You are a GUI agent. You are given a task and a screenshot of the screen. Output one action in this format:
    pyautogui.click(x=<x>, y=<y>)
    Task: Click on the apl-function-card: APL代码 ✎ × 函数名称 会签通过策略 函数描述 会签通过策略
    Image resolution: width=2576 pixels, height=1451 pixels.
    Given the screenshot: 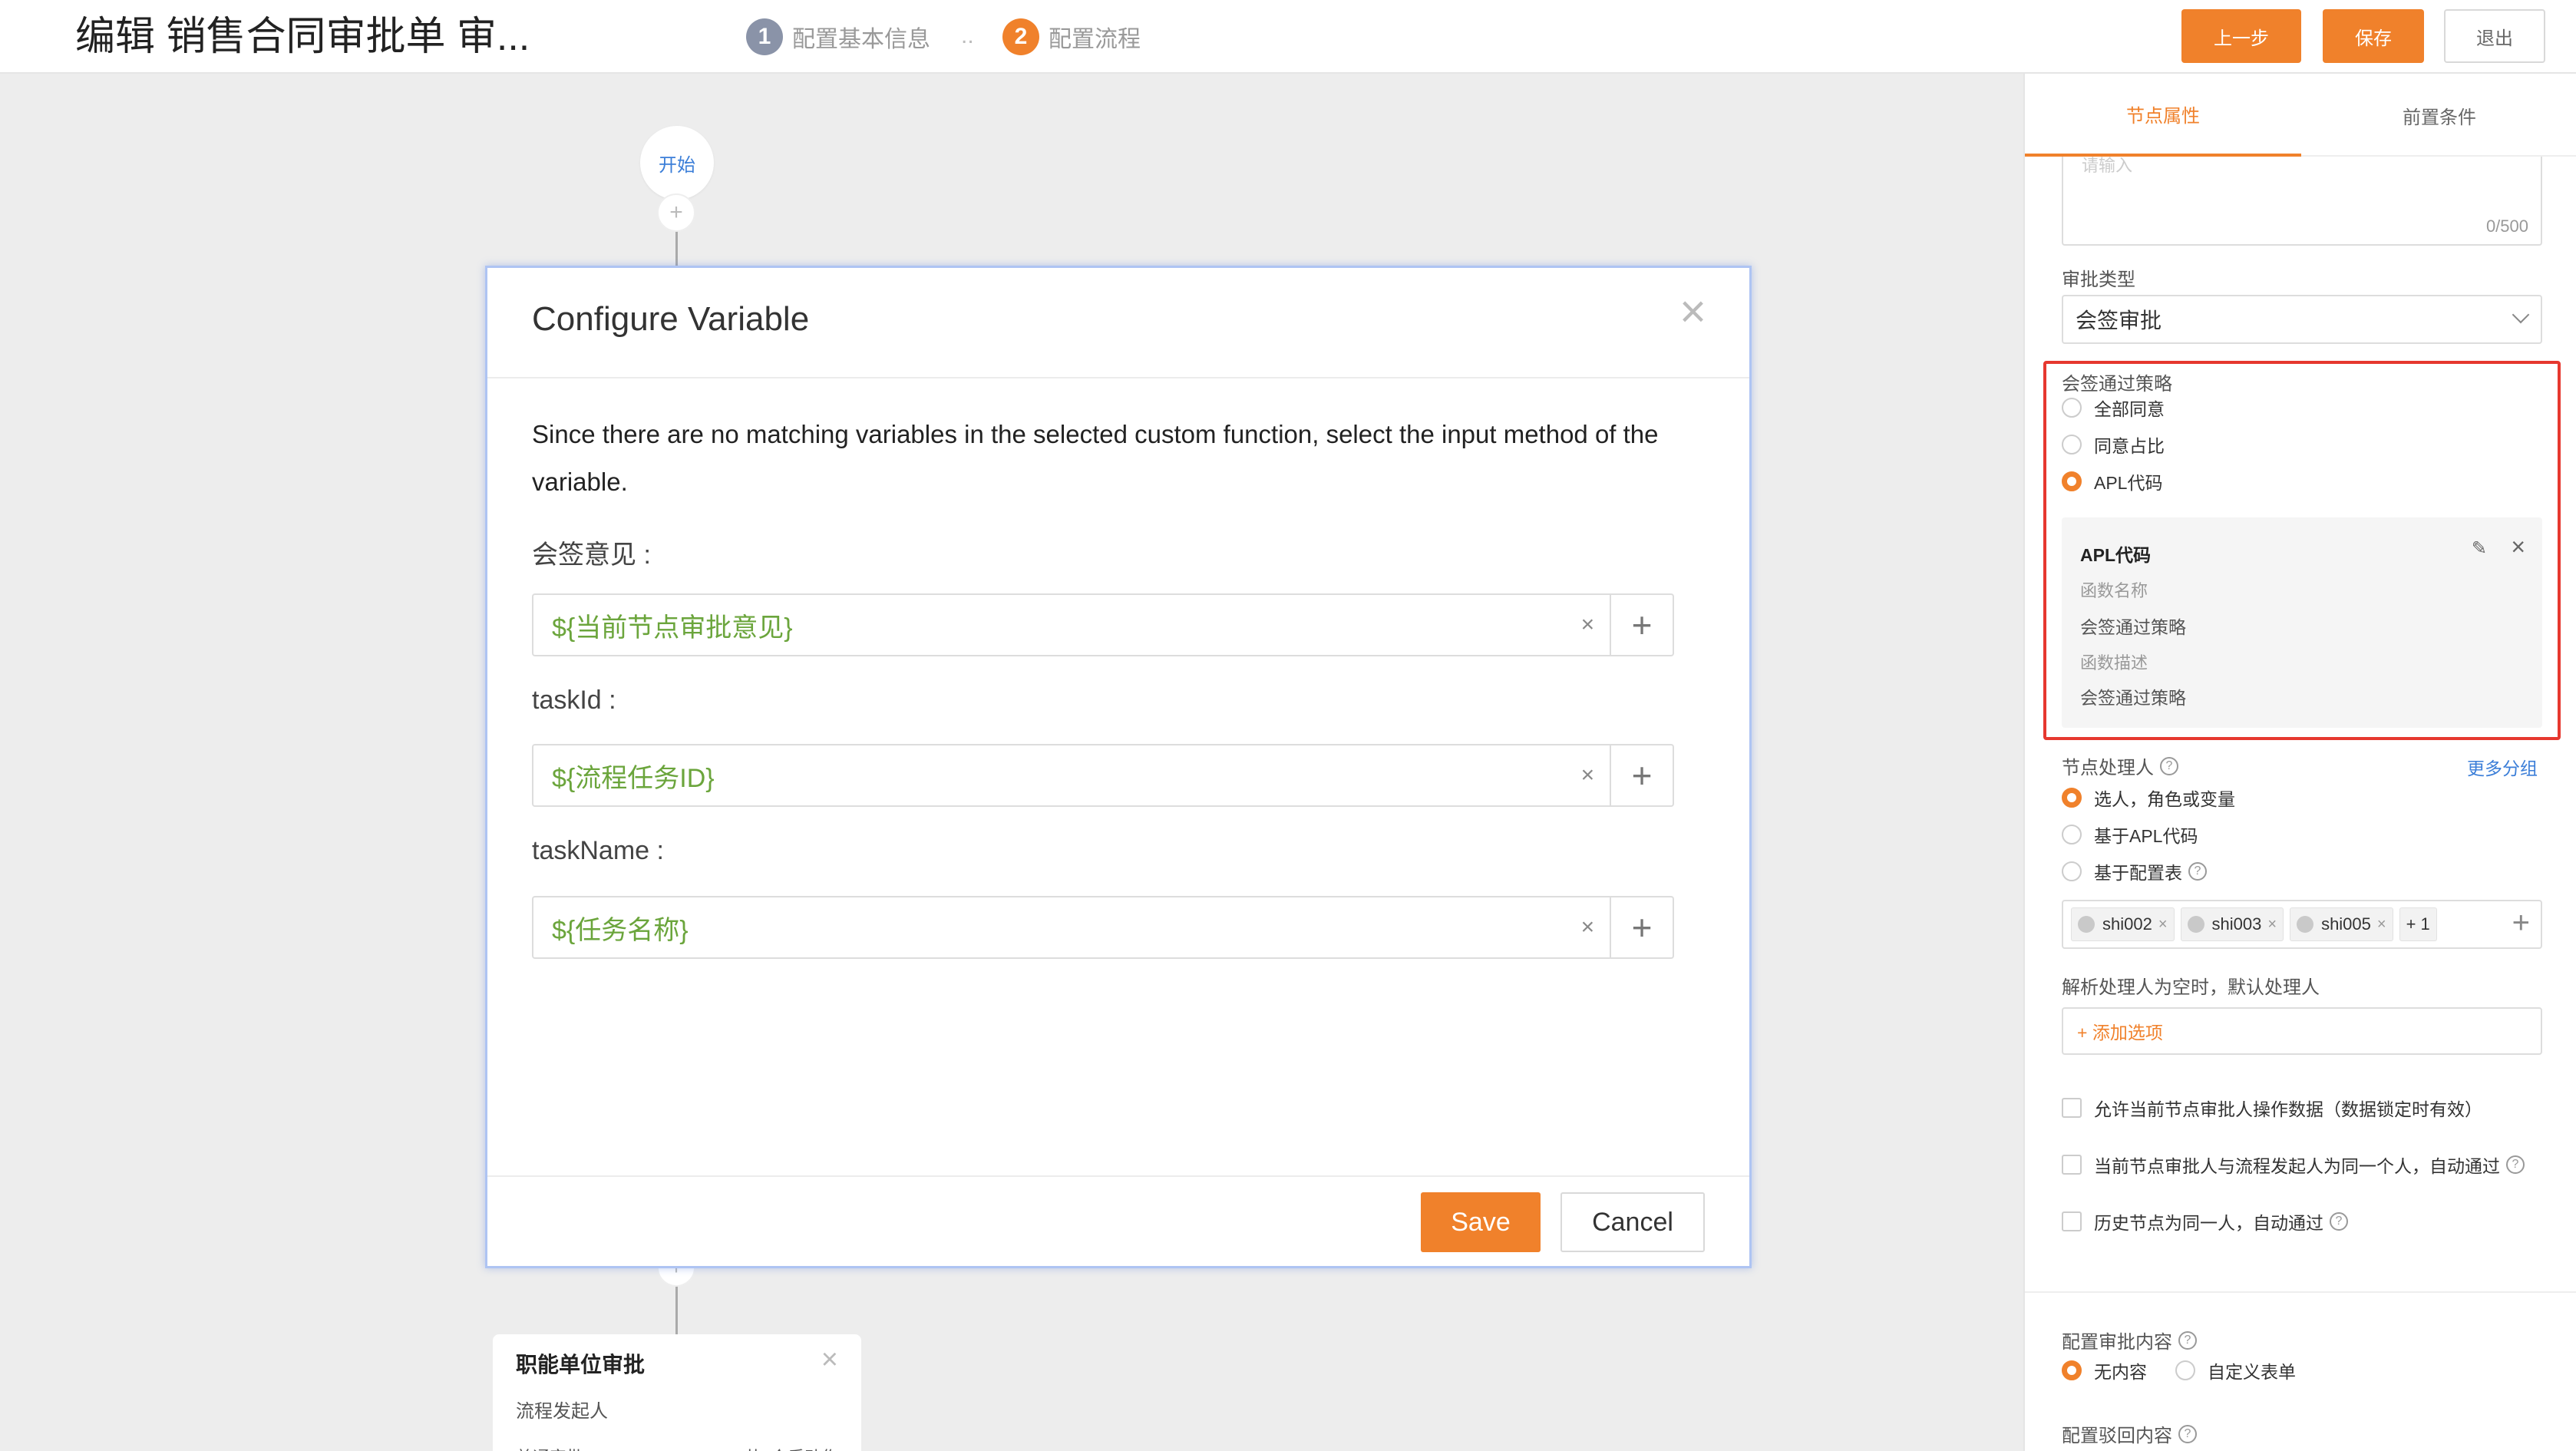 What is the action you would take?
    pyautogui.click(x=2302, y=622)
    